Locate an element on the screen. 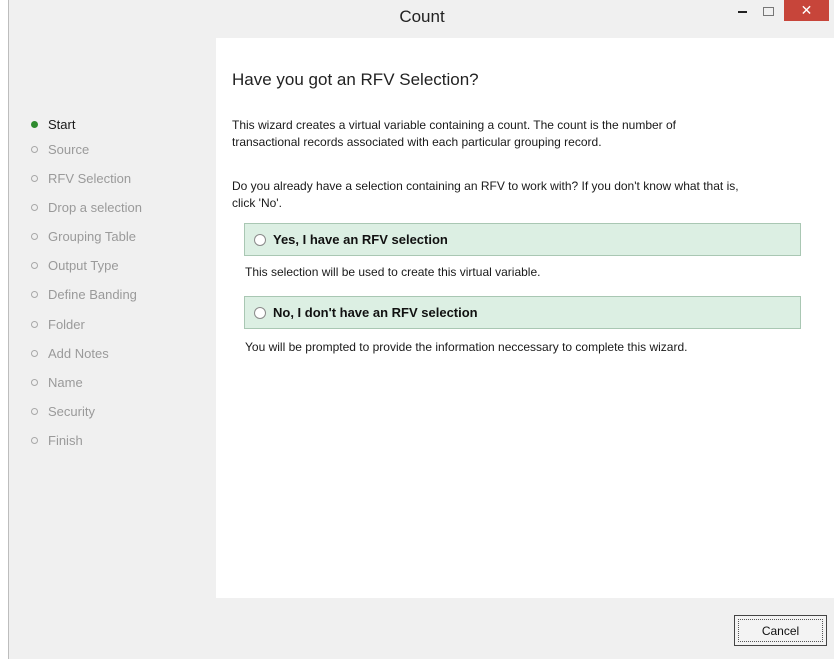  step-label: Add Notes is located at coordinates (78, 353).